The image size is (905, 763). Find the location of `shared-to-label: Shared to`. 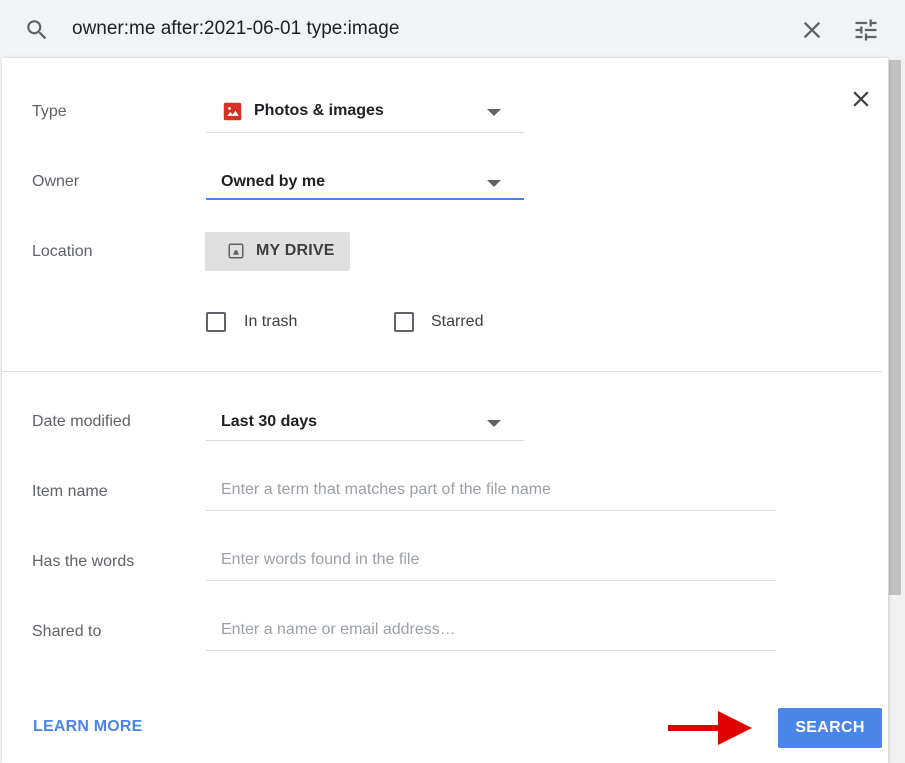

shared-to-label: Shared to is located at coordinates (67, 631).